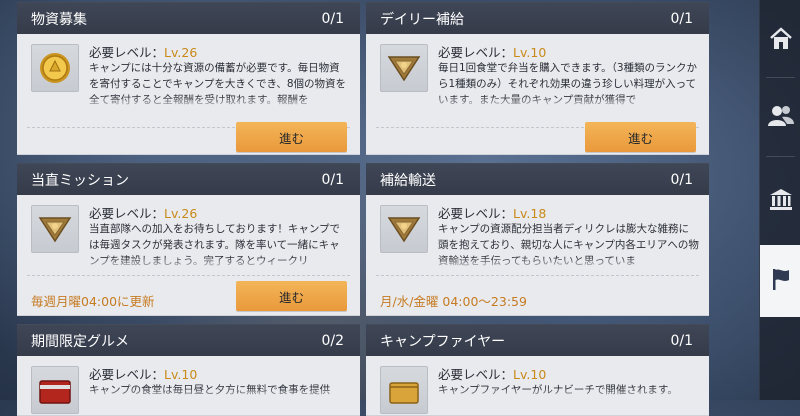  What do you see at coordinates (93, 301) in the screenshot?
I see `reset-schedule: 毎週月曜04:00に更新` at bounding box center [93, 301].